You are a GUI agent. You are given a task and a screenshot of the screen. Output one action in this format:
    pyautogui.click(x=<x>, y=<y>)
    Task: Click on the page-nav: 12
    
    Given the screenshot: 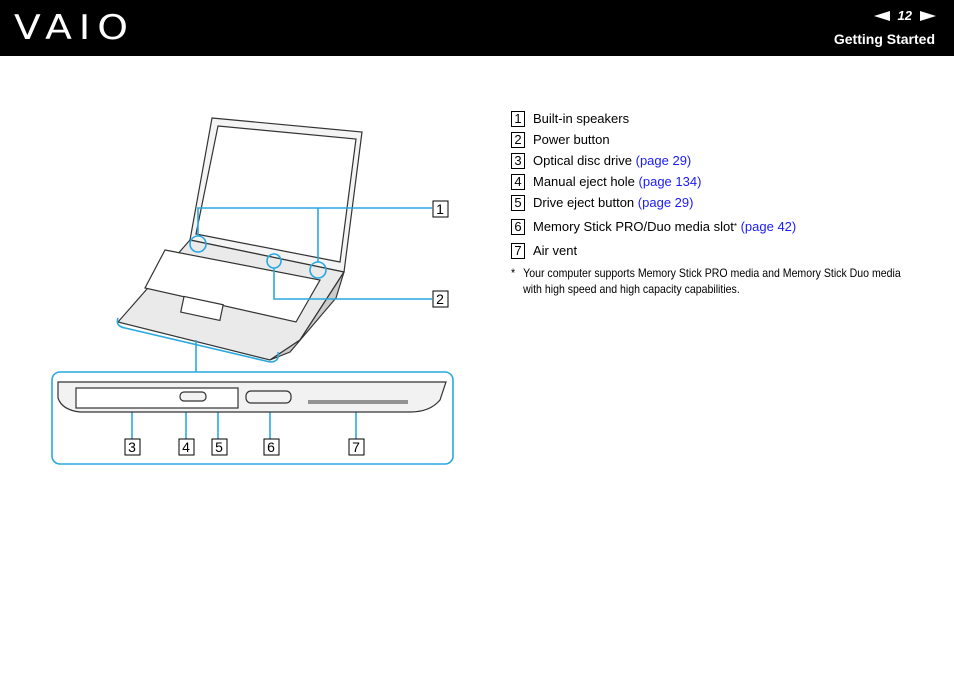 What is the action you would take?
    pyautogui.click(x=904, y=15)
    